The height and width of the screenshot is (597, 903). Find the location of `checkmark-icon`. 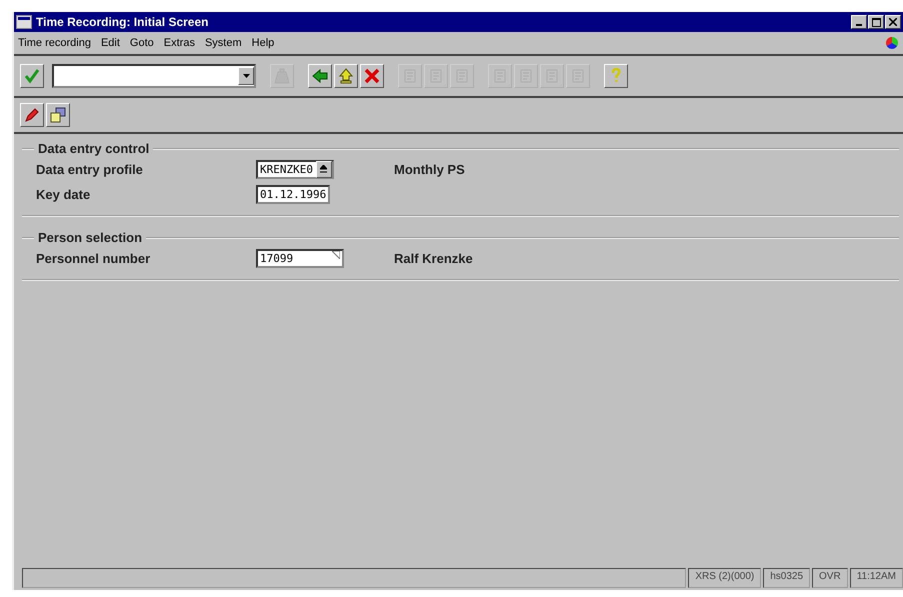

checkmark-icon is located at coordinates (32, 76).